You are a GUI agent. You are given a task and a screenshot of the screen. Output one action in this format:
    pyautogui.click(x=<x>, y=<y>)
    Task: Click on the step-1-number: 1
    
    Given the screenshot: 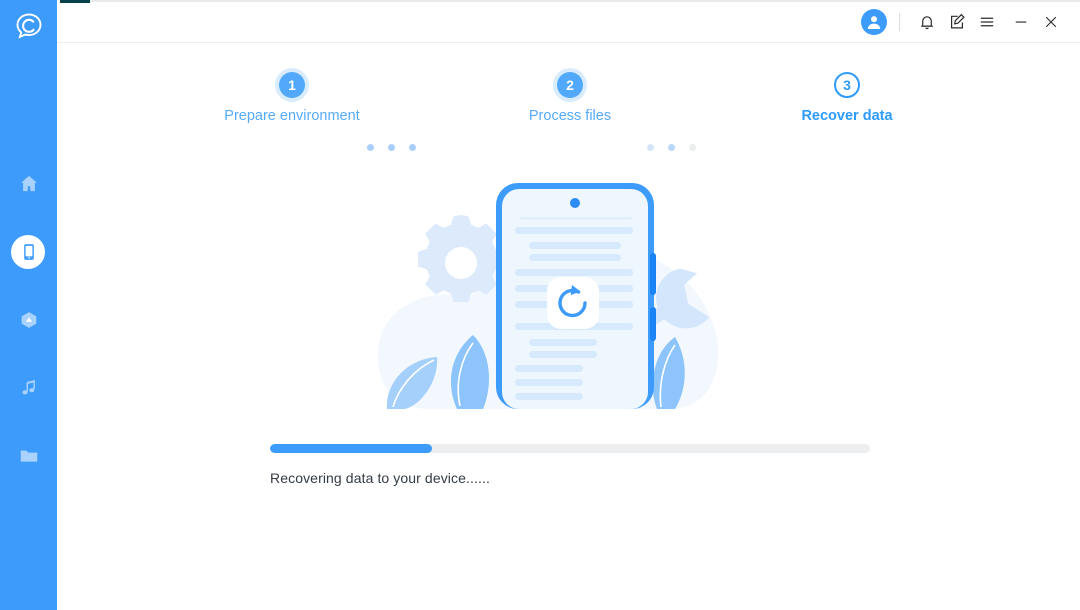 What is the action you would take?
    pyautogui.click(x=292, y=85)
    